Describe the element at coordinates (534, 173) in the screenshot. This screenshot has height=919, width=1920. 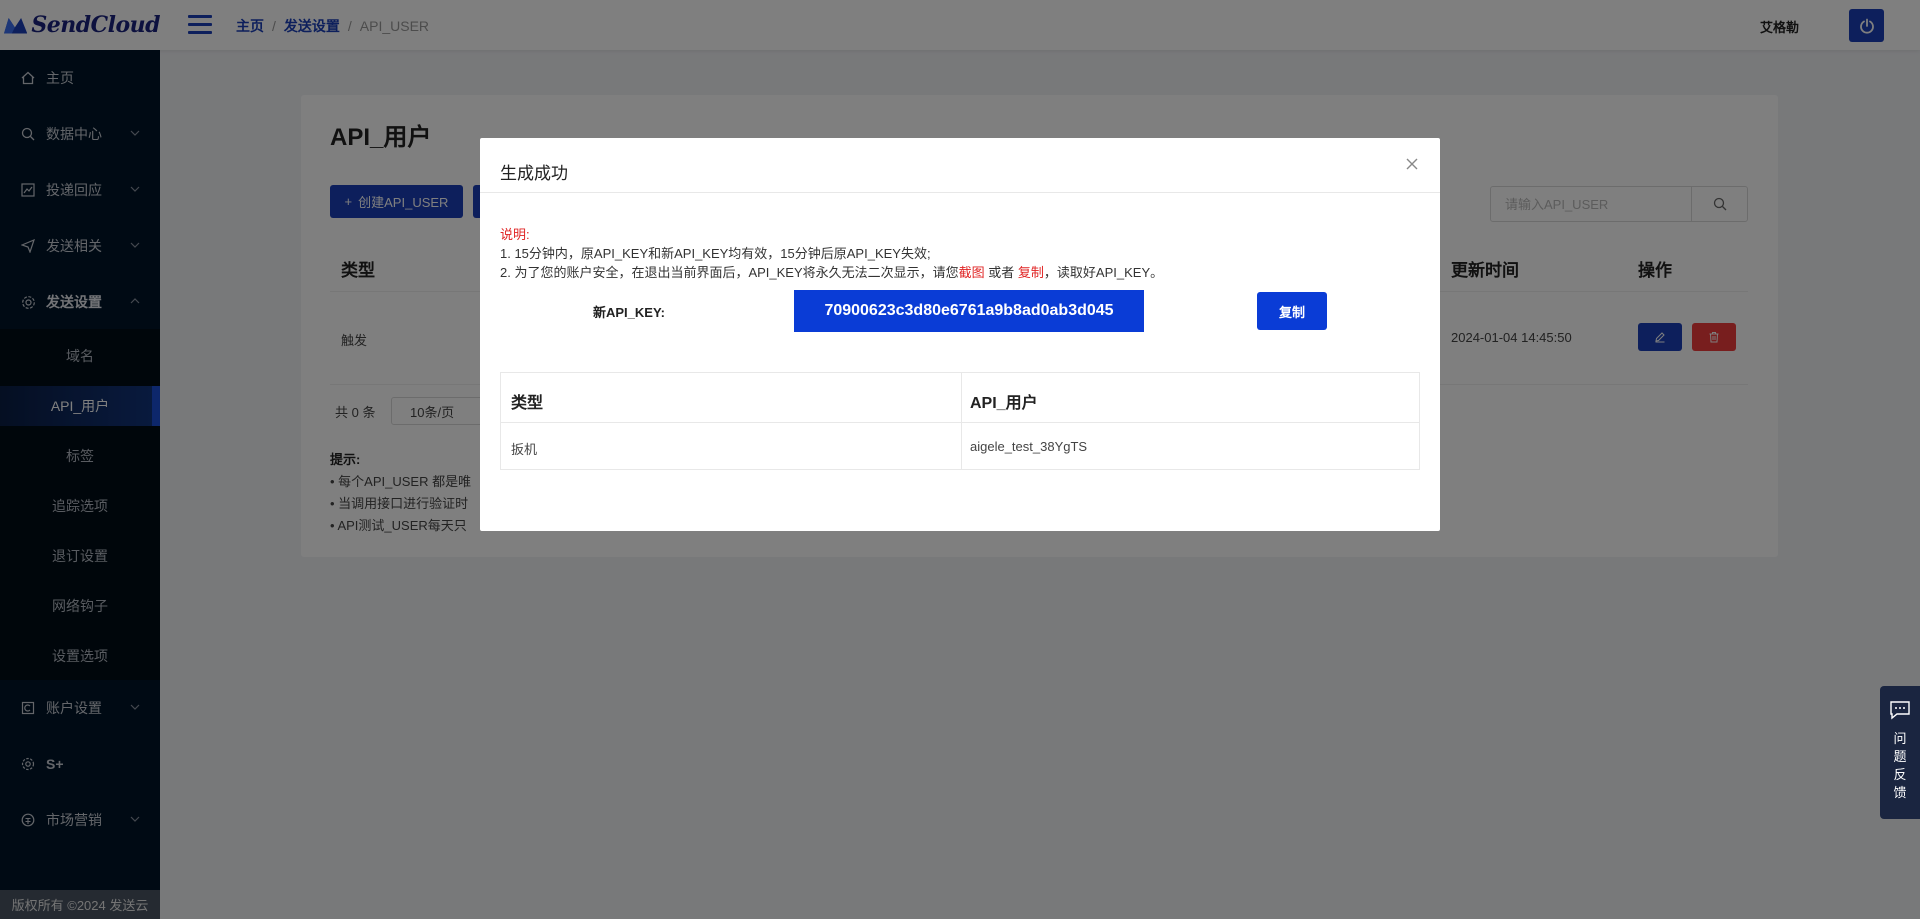
I see `dialog-title: 生成成功` at that location.